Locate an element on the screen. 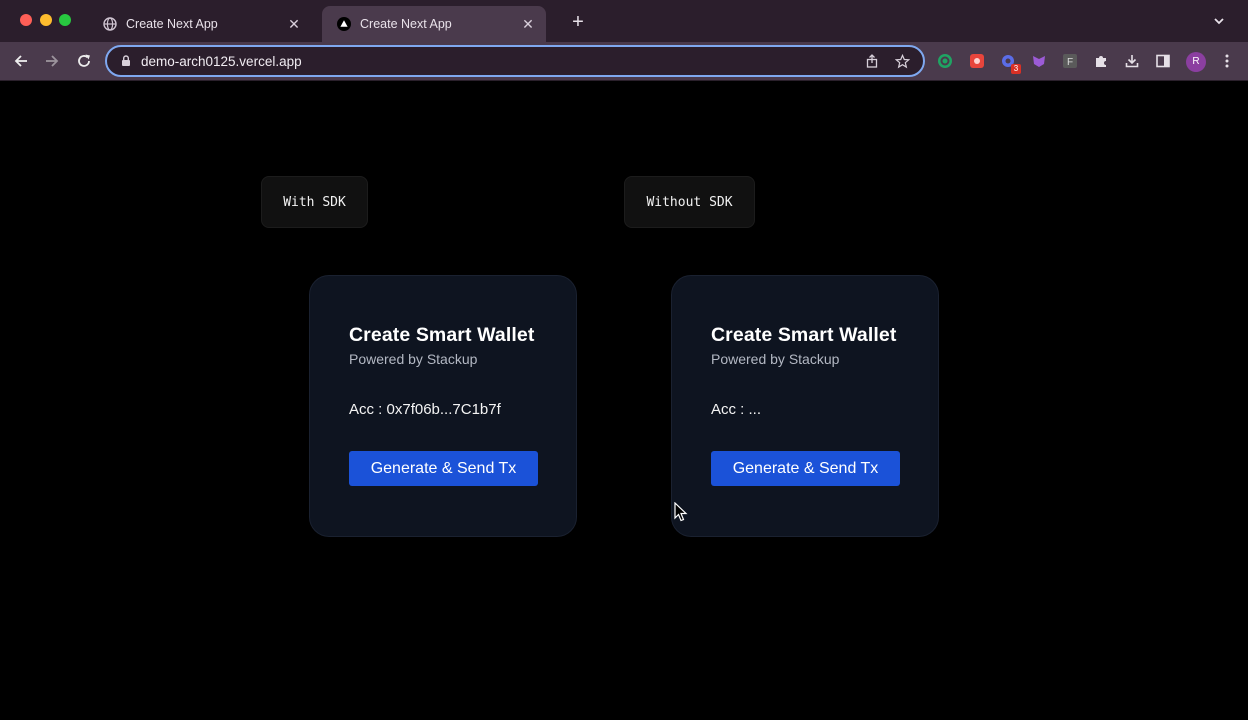  gear-extension-icon: 3 is located at coordinates (1010, 63).